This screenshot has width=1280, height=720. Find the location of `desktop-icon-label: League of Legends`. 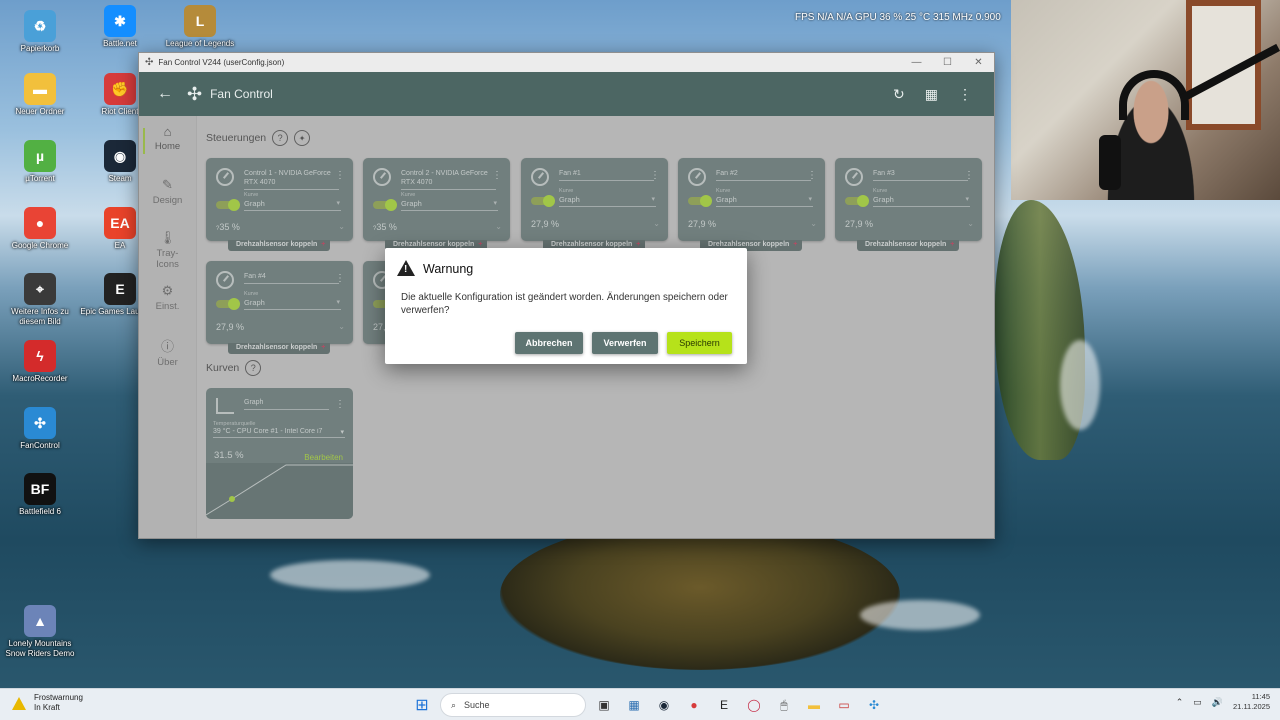

desktop-icon-label: League of Legends is located at coordinates (200, 43).